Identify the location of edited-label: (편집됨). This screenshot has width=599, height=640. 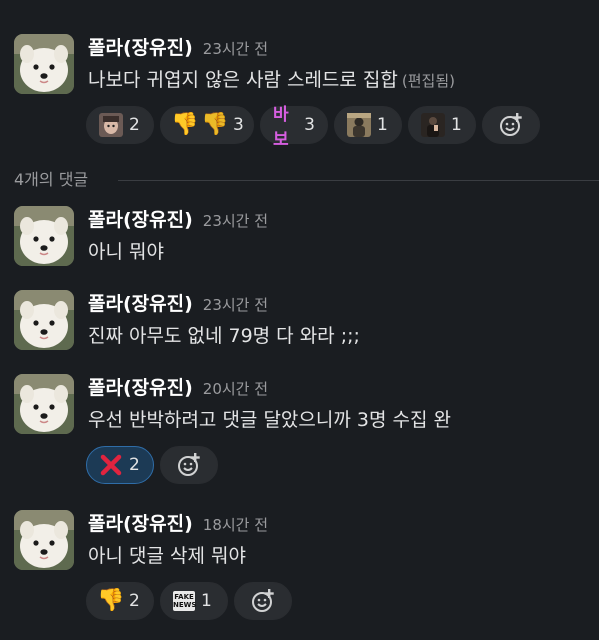
(428, 81).